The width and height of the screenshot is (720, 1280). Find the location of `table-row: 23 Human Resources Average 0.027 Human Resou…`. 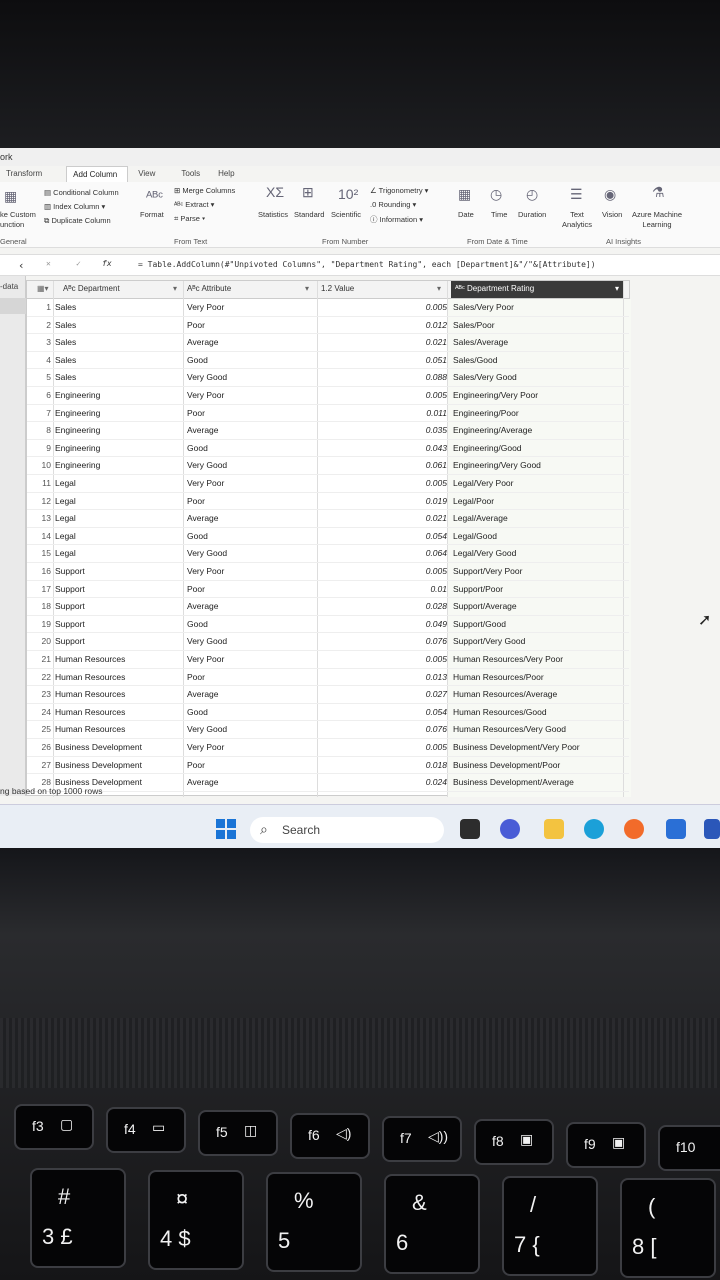

table-row: 23 Human Resources Average 0.027 Human Resou… is located at coordinates (328, 695).